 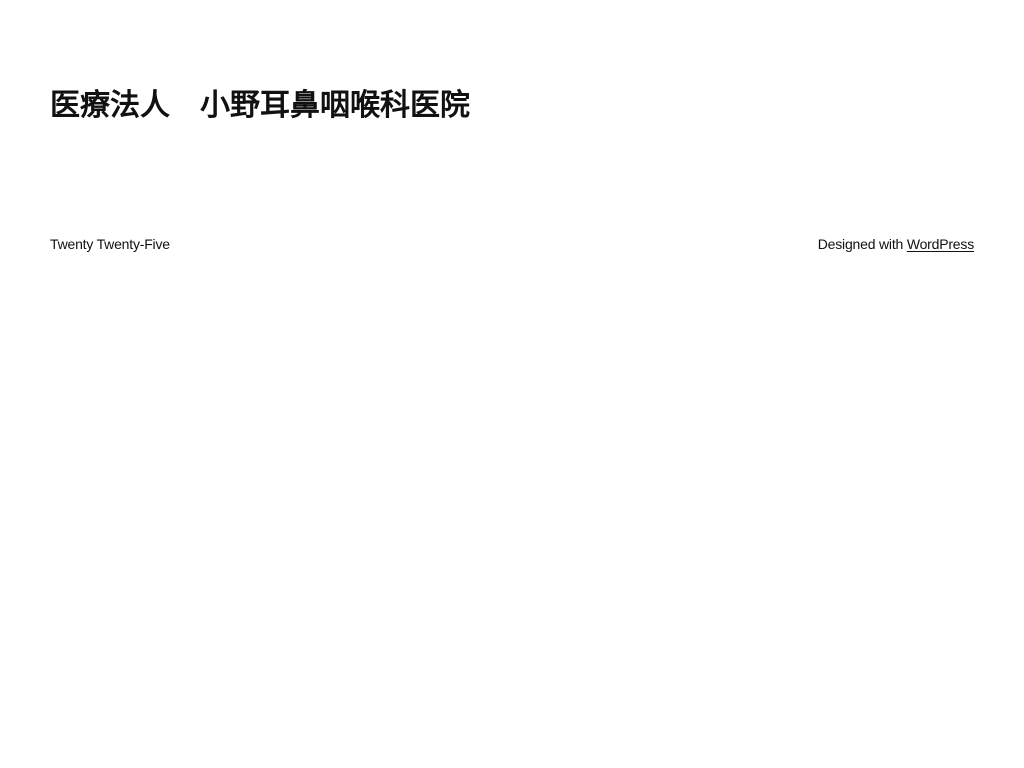 I want to click on credit-prefix: Designed with, so click(x=860, y=244).